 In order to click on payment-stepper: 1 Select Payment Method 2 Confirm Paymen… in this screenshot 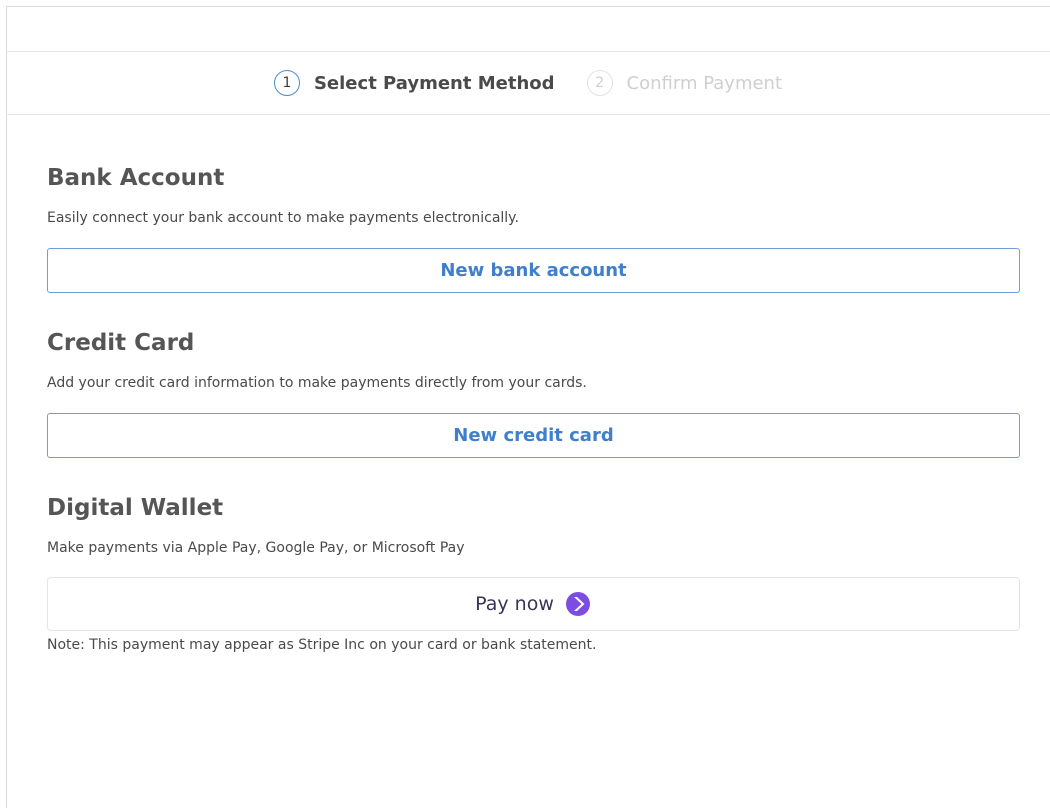, I will do `click(528, 83)`.